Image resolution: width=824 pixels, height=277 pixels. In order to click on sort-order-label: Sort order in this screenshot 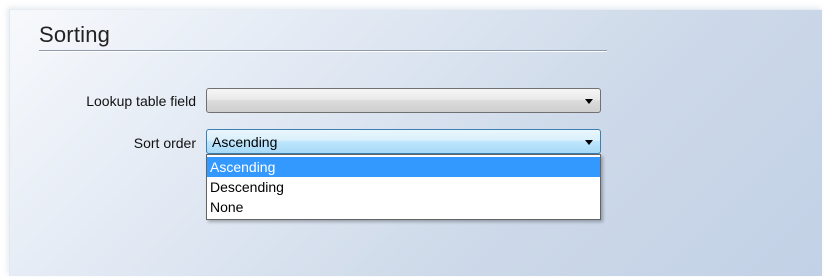, I will do `click(164, 143)`.